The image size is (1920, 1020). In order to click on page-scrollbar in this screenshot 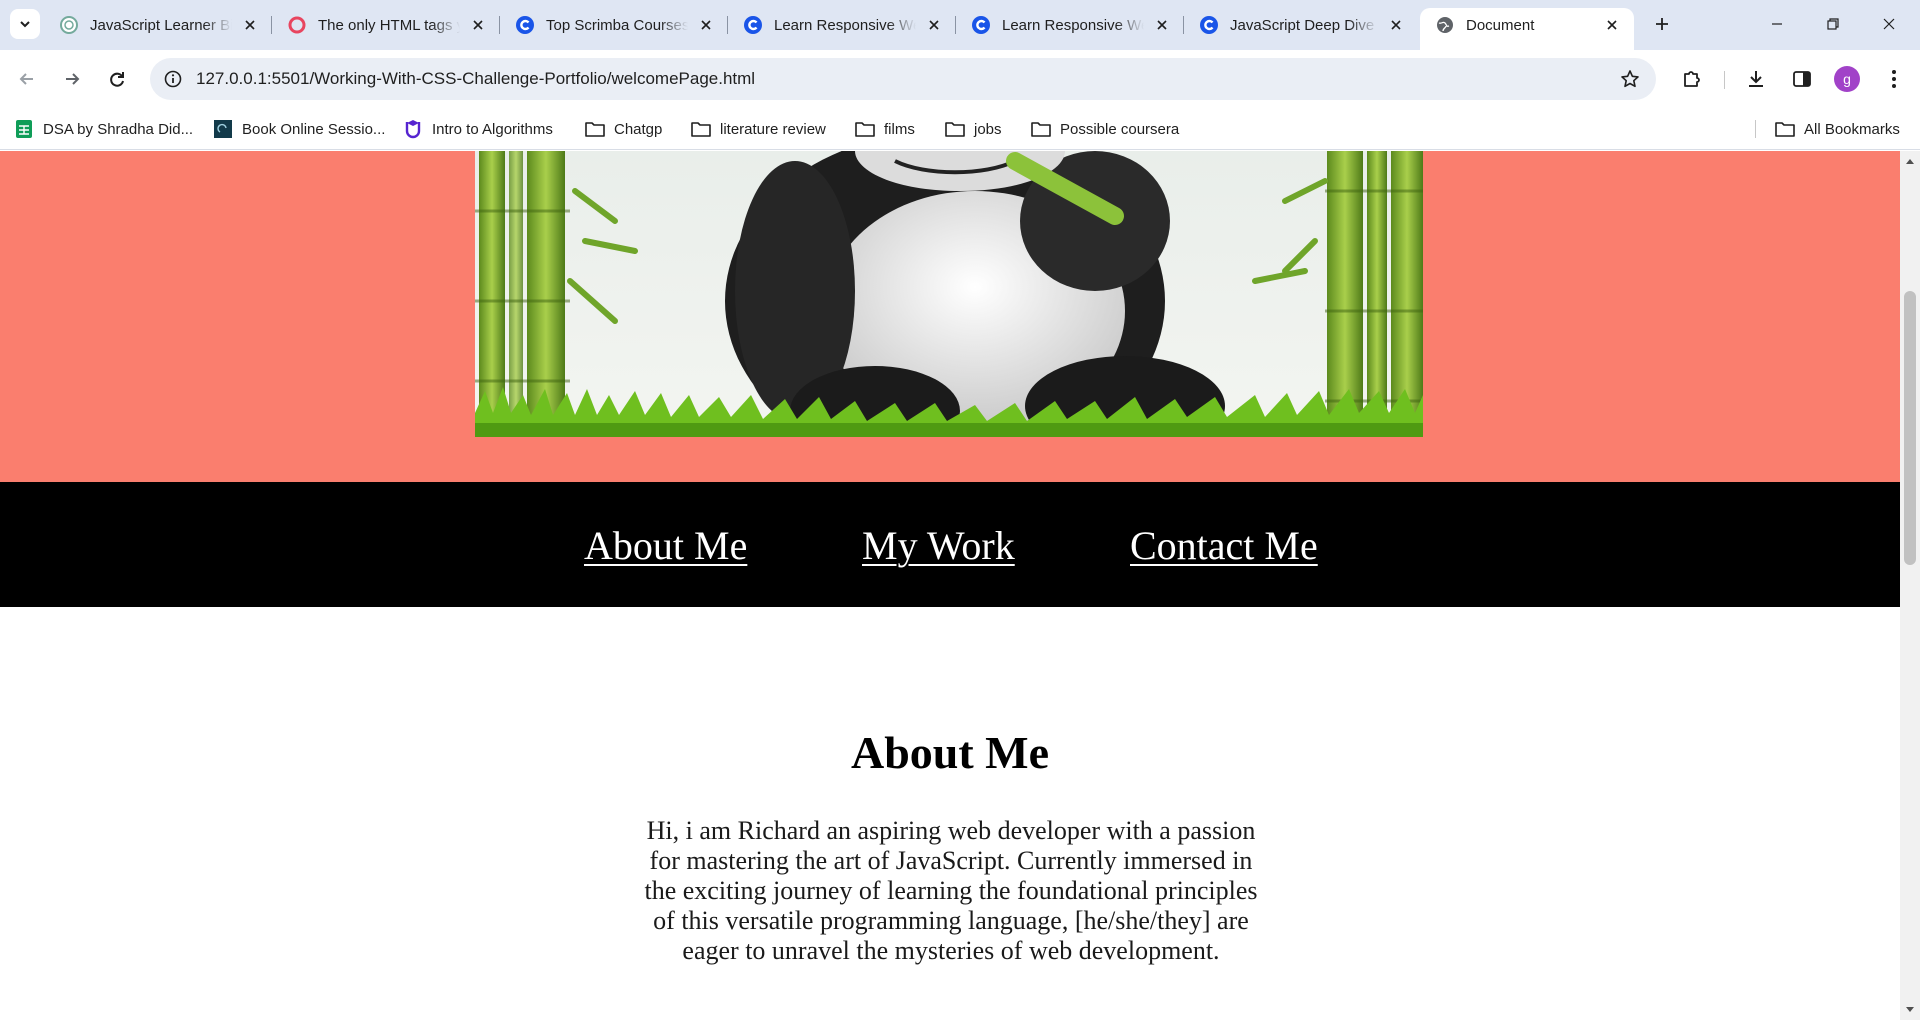, I will do `click(1910, 585)`.